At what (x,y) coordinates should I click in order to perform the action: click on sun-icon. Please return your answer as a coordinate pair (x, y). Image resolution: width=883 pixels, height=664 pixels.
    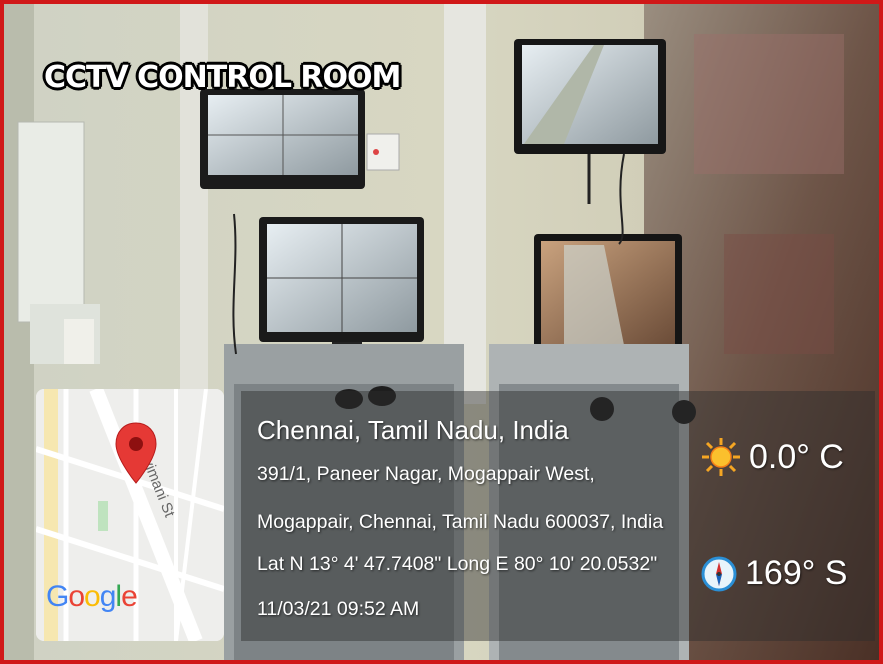
    Looking at the image, I should click on (721, 457).